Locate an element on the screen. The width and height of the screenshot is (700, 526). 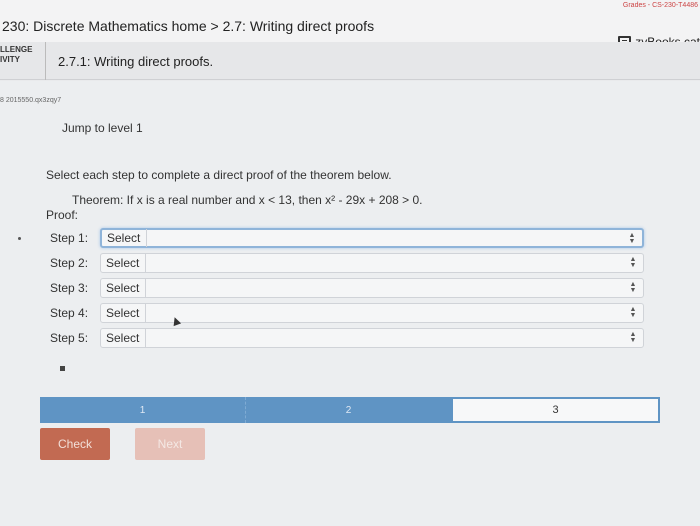
level-3-segment: 3 is located at coordinates (555, 410).